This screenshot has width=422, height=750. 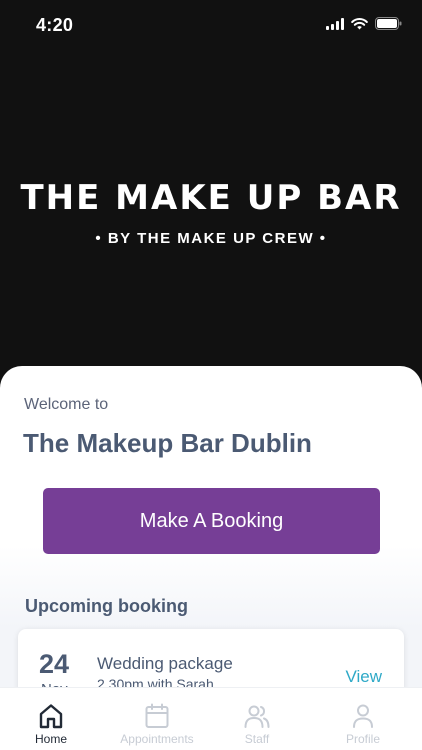 I want to click on tab-staff: Staff, so click(x=257, y=724).